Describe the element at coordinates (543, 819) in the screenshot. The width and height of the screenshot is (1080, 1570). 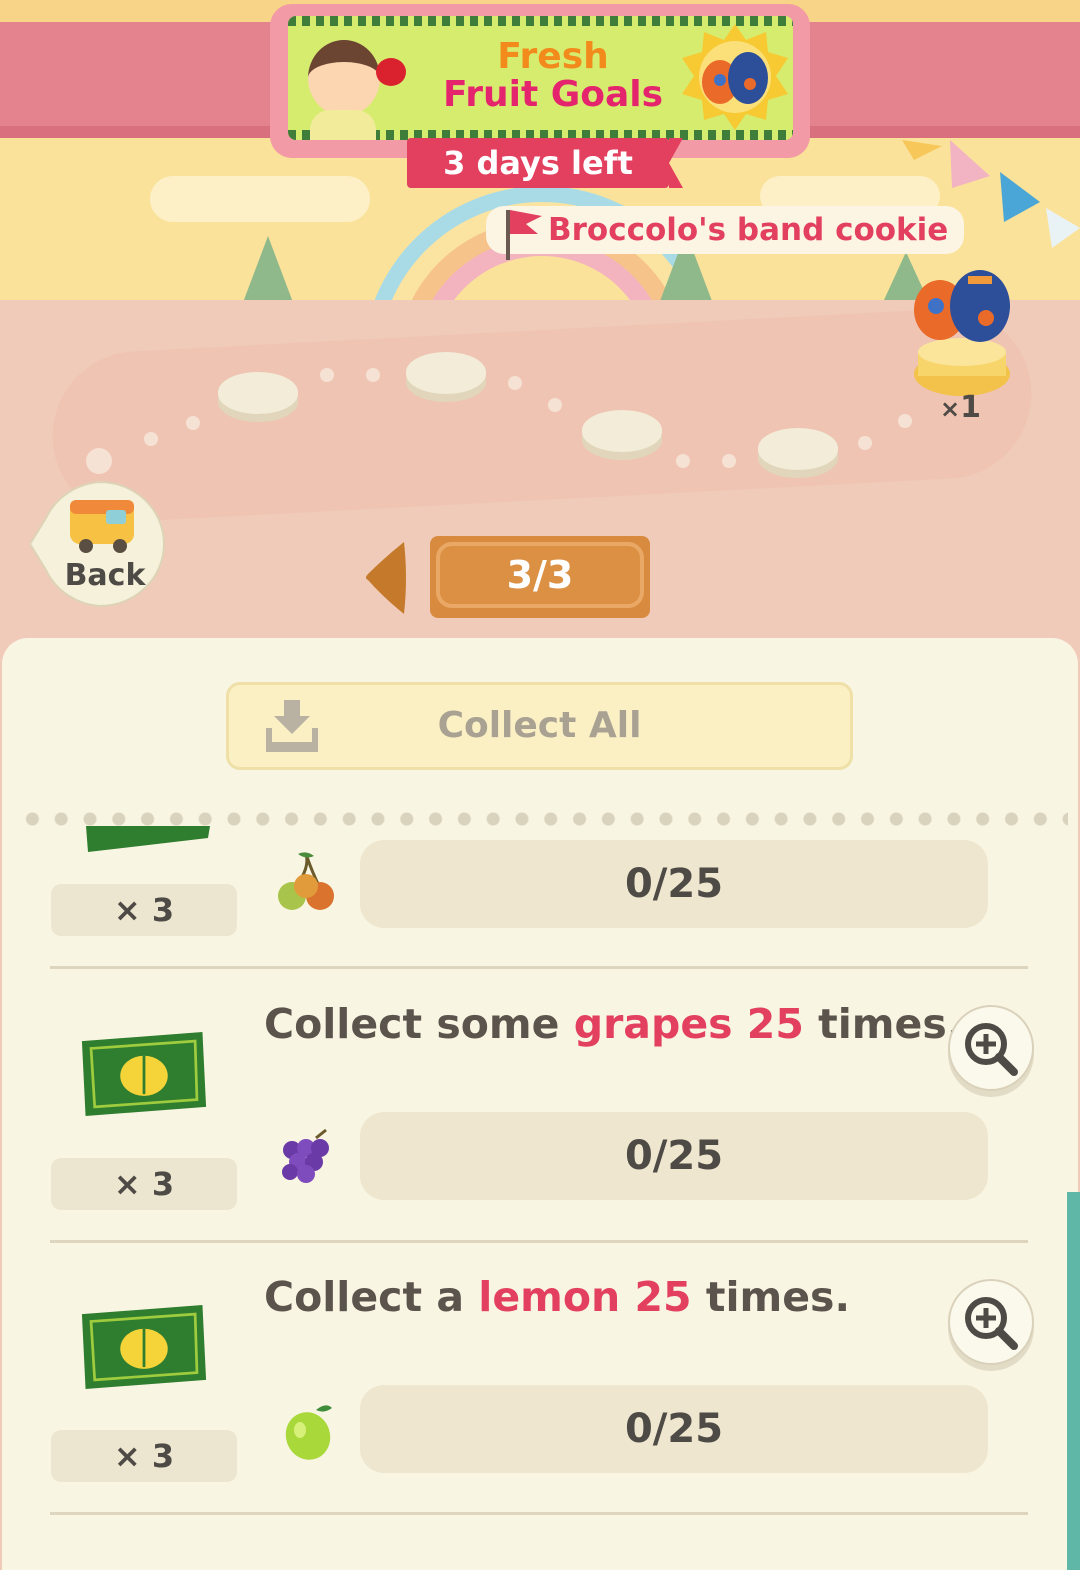
I see `section-divider-dotted` at that location.